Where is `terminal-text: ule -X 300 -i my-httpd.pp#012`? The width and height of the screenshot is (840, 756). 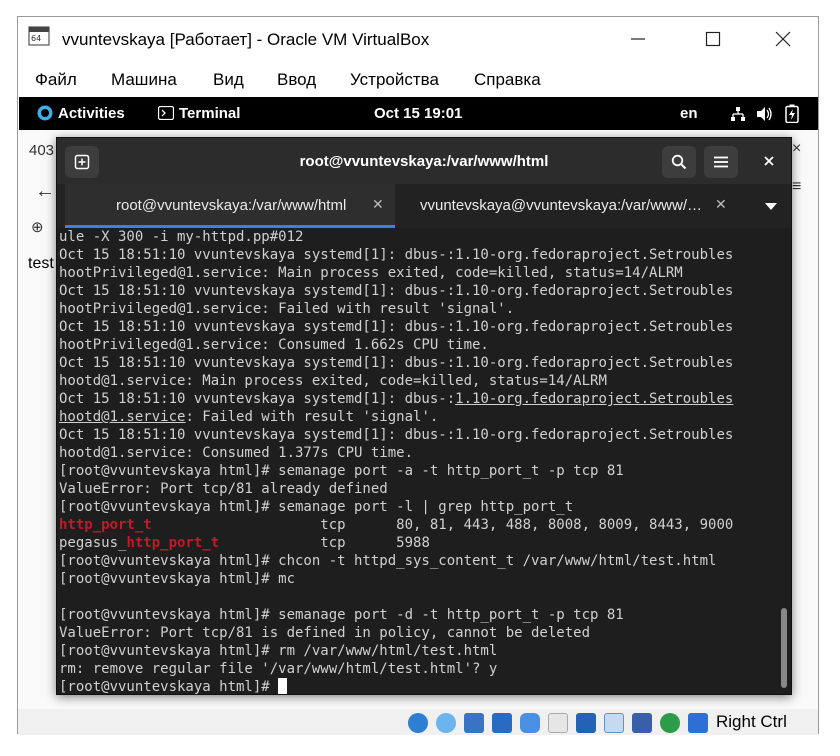
terminal-text: ule -X 300 -i my-httpd.pp#012 is located at coordinates (181, 237).